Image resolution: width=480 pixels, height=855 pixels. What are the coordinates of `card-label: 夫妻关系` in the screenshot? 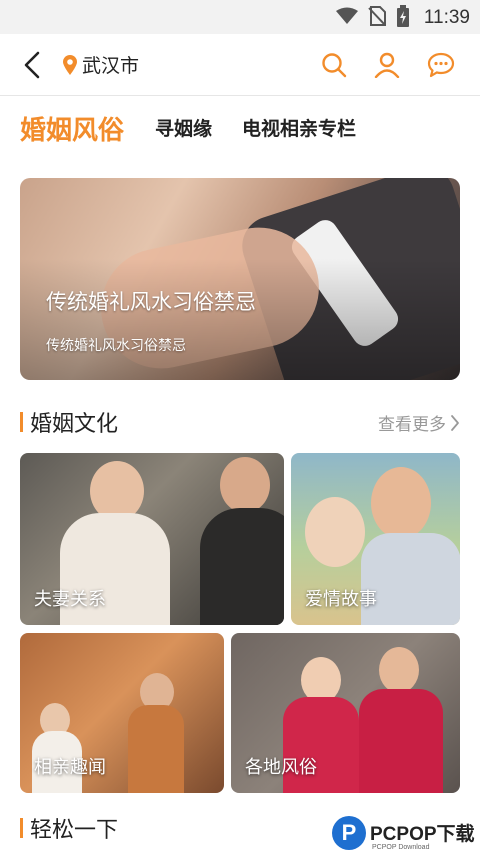 It's located at (70, 599).